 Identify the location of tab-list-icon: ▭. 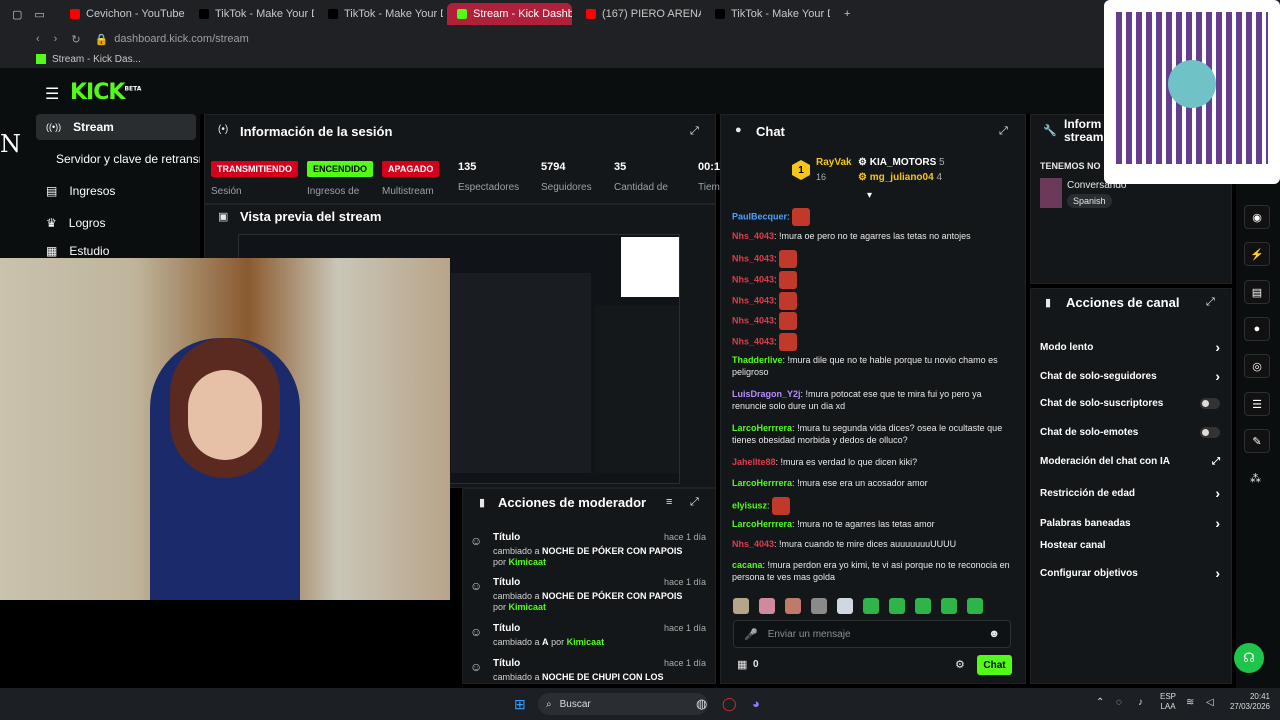
(39, 14).